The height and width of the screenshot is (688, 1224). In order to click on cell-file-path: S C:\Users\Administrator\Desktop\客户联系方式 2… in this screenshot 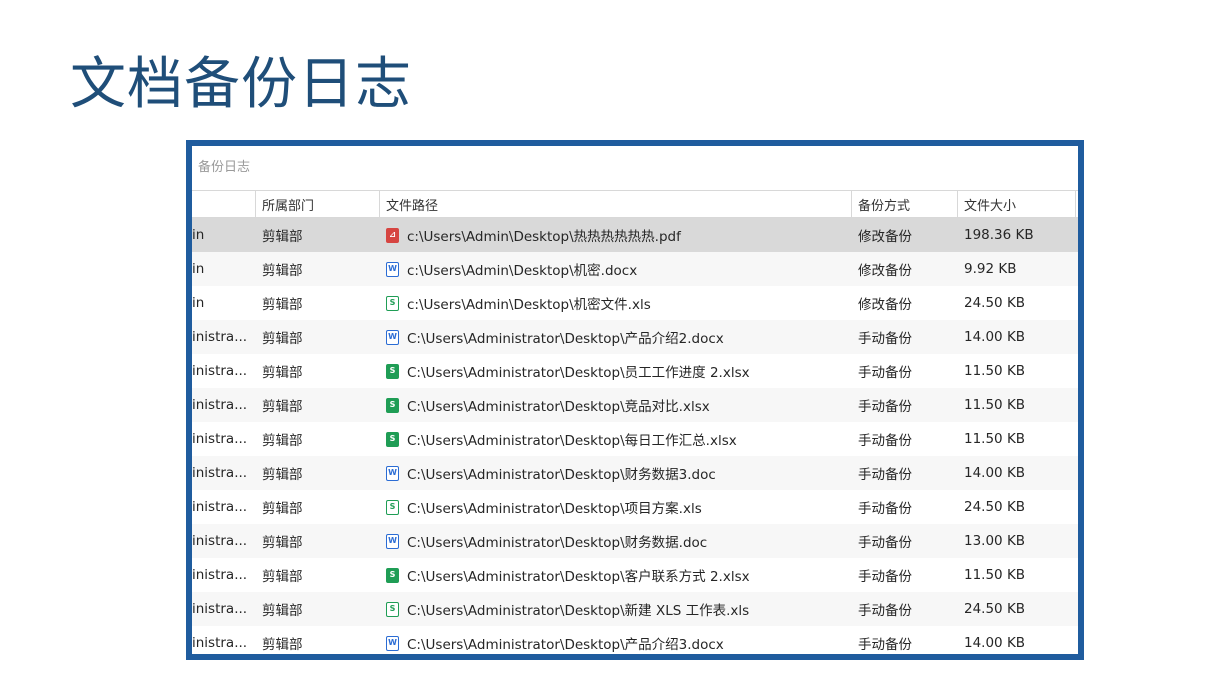, I will do `click(616, 575)`.